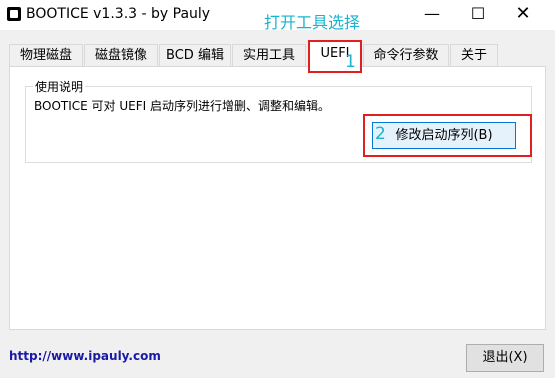 The width and height of the screenshot is (555, 378). I want to click on tab-disk-image: 磁盘镜像, so click(121, 55).